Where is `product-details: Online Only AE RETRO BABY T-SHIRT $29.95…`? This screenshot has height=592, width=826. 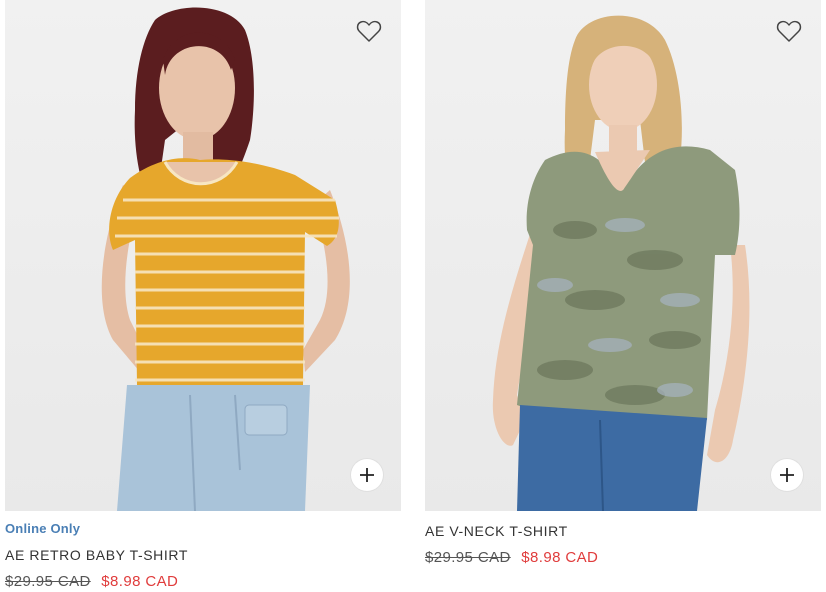
product-details: Online Only AE RETRO BABY T-SHIRT $29.95… is located at coordinates (203, 550).